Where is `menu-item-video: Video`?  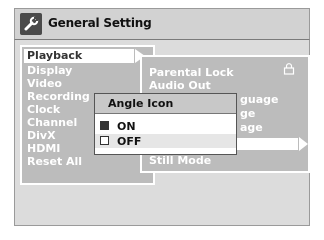
menu-item-video: Video is located at coordinates (44, 84).